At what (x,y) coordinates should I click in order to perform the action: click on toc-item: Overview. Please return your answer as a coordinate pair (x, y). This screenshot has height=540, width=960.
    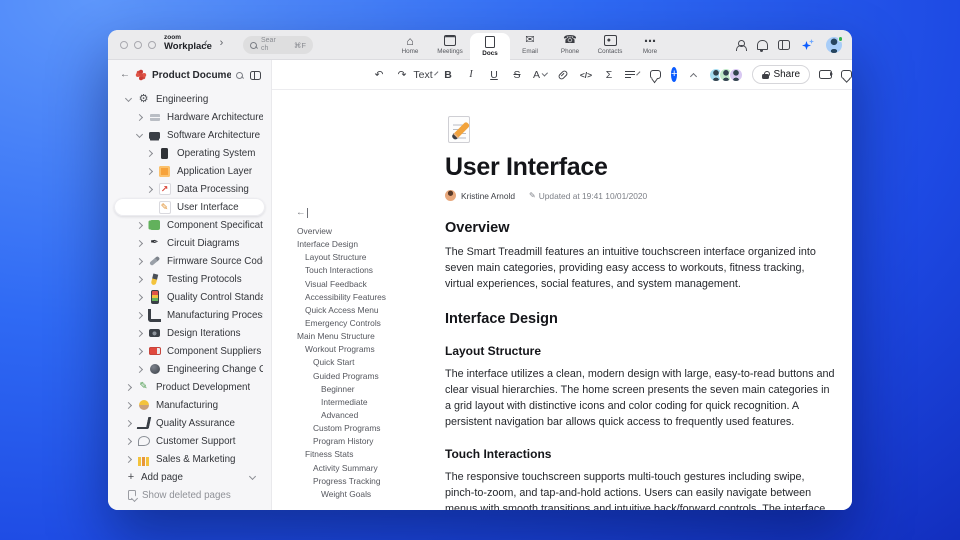
    Looking at the image, I should click on (366, 231).